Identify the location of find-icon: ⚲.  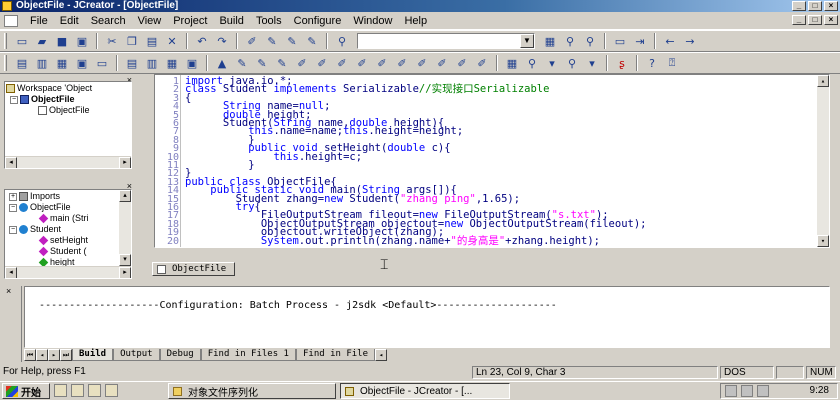
(342, 41).